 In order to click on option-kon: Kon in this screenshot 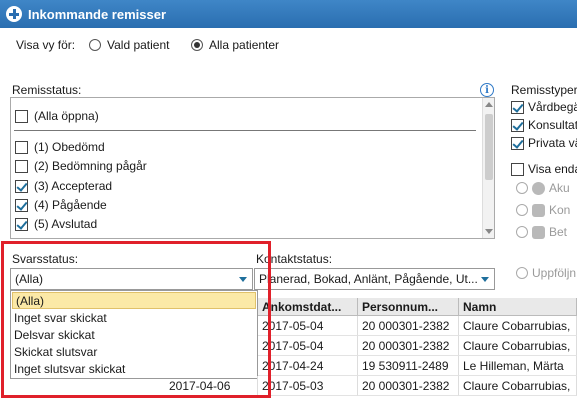, I will do `click(543, 210)`.